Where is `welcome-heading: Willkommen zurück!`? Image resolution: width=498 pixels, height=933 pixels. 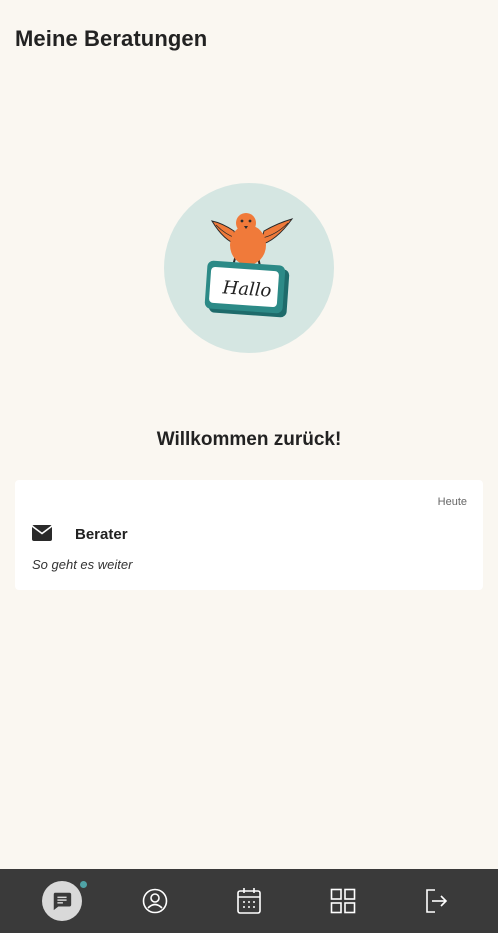 welcome-heading: Willkommen zurück! is located at coordinates (249, 439).